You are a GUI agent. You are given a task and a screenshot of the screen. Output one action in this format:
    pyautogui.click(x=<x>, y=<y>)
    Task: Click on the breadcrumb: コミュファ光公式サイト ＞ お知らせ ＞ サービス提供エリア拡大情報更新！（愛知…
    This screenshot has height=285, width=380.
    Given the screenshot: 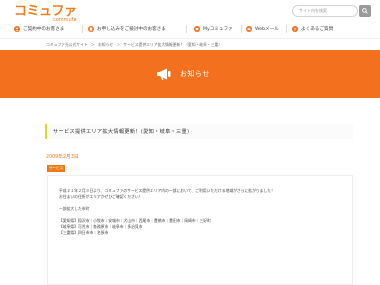 What is the action you would take?
    pyautogui.click(x=135, y=45)
    